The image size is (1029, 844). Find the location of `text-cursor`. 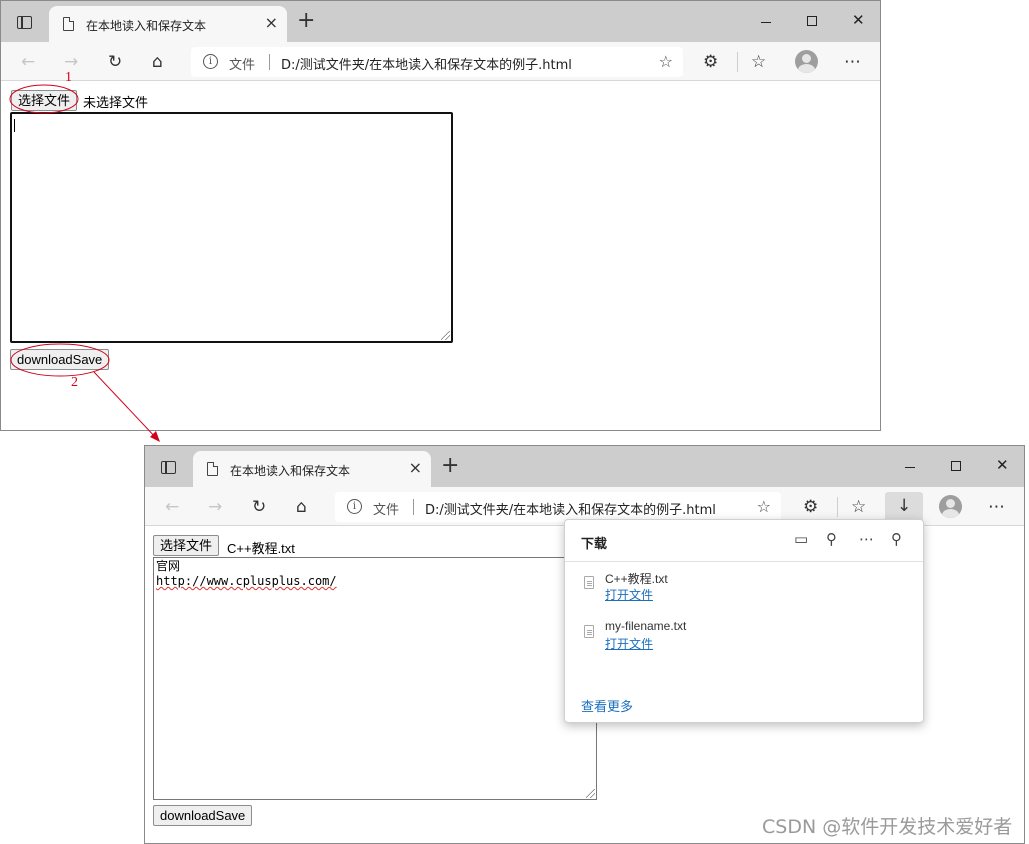

text-cursor is located at coordinates (14, 125).